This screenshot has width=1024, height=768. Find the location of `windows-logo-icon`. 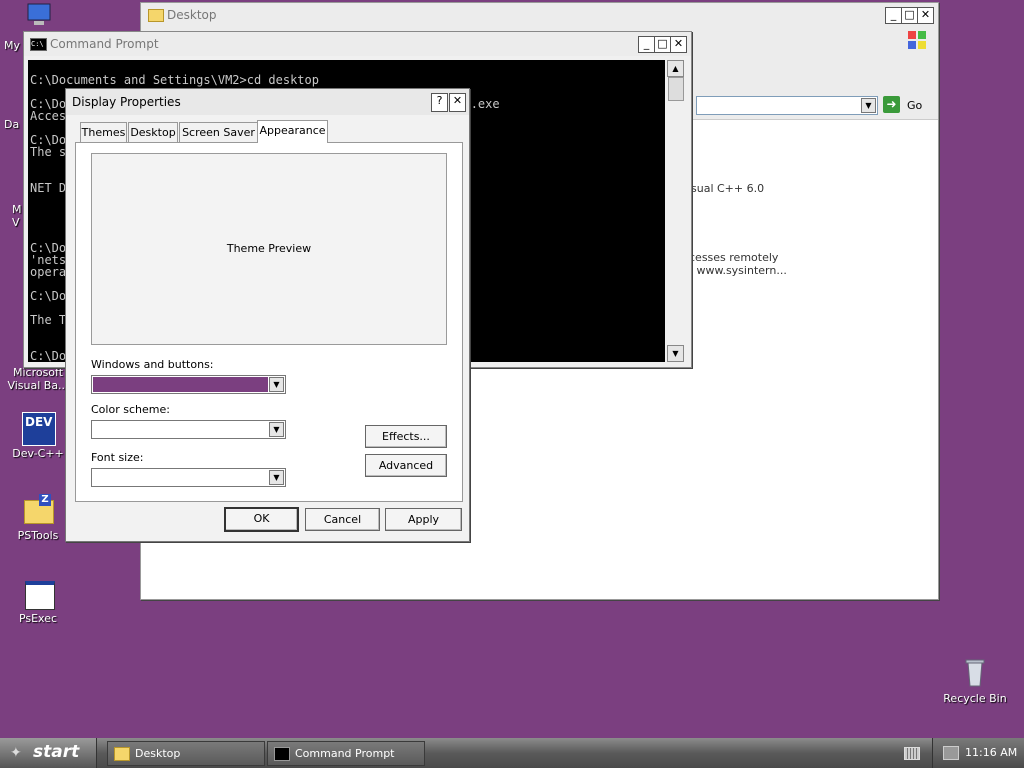

windows-logo-icon is located at coordinates (917, 40).